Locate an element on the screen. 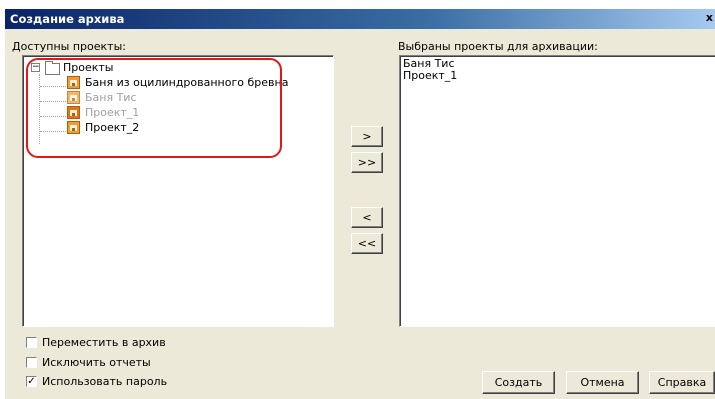 The image size is (715, 399). add-selected-button: > is located at coordinates (367, 136).